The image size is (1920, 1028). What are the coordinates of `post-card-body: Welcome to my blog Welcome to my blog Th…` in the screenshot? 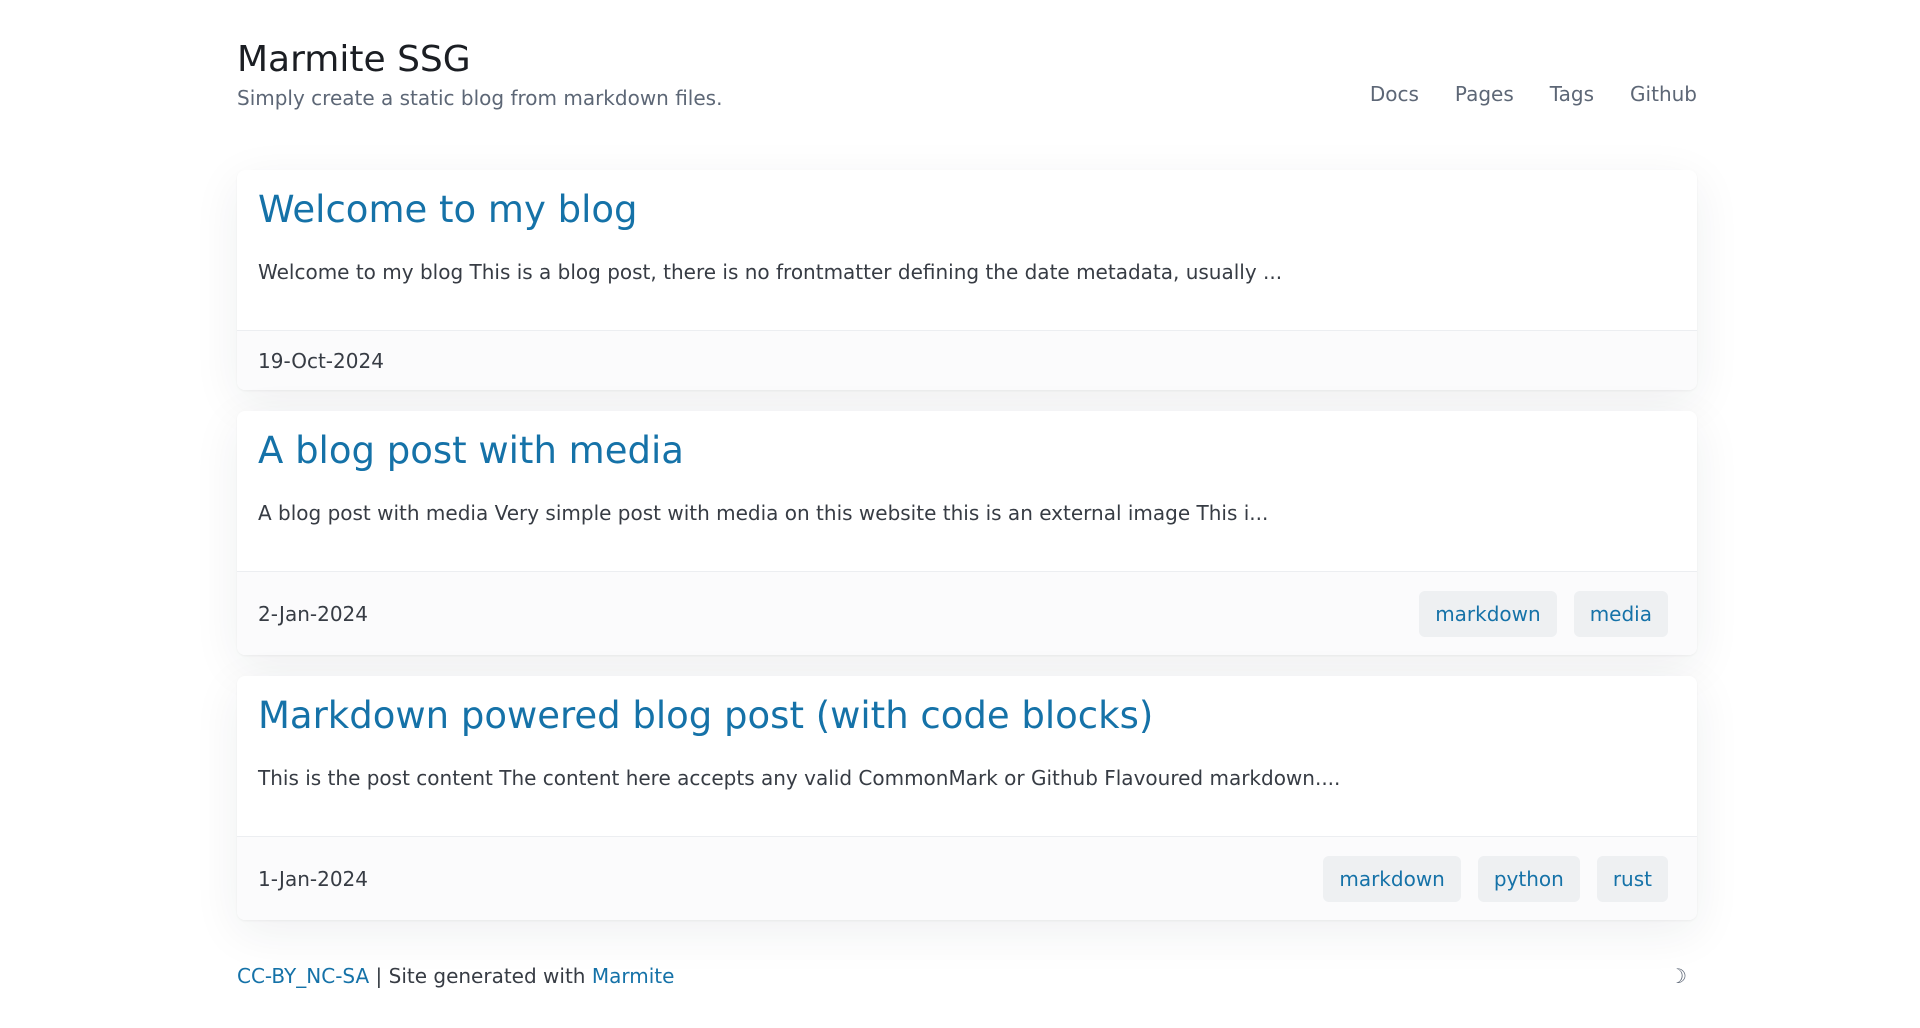 It's located at (967, 228).